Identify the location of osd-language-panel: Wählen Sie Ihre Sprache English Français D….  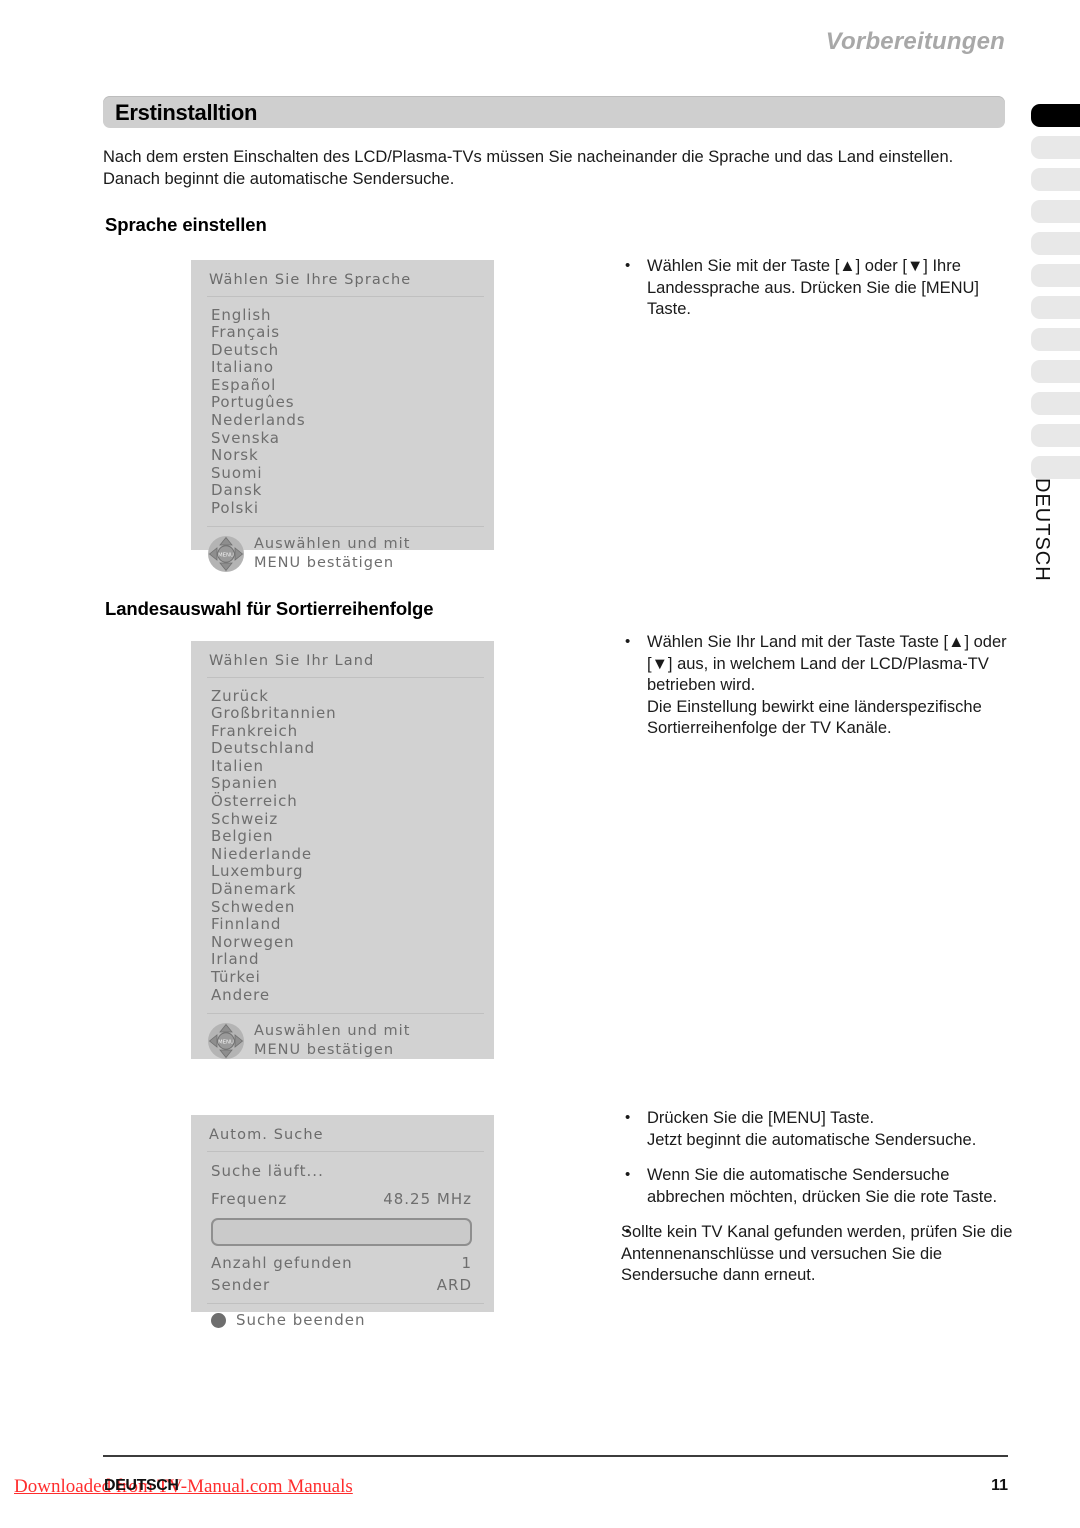
(342, 416).